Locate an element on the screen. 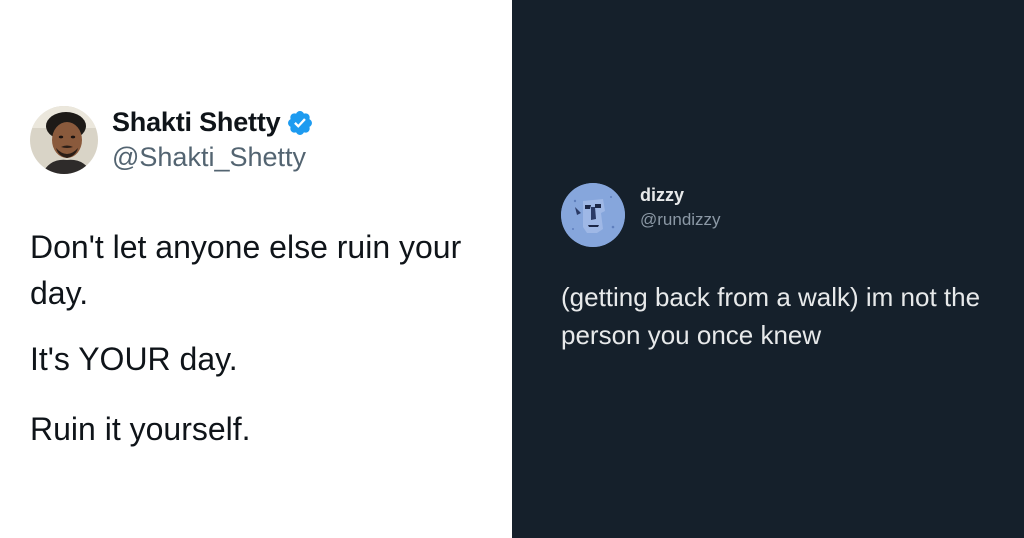 Image resolution: width=1024 pixels, height=538 pixels. verified-badge-icon is located at coordinates (300, 123).